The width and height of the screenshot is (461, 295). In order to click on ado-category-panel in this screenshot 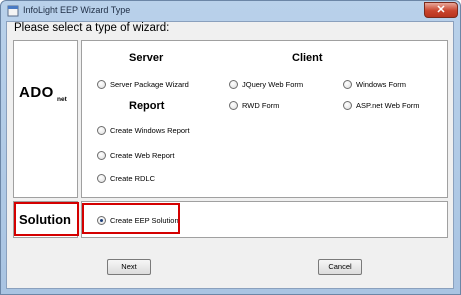, I will do `click(45, 119)`.